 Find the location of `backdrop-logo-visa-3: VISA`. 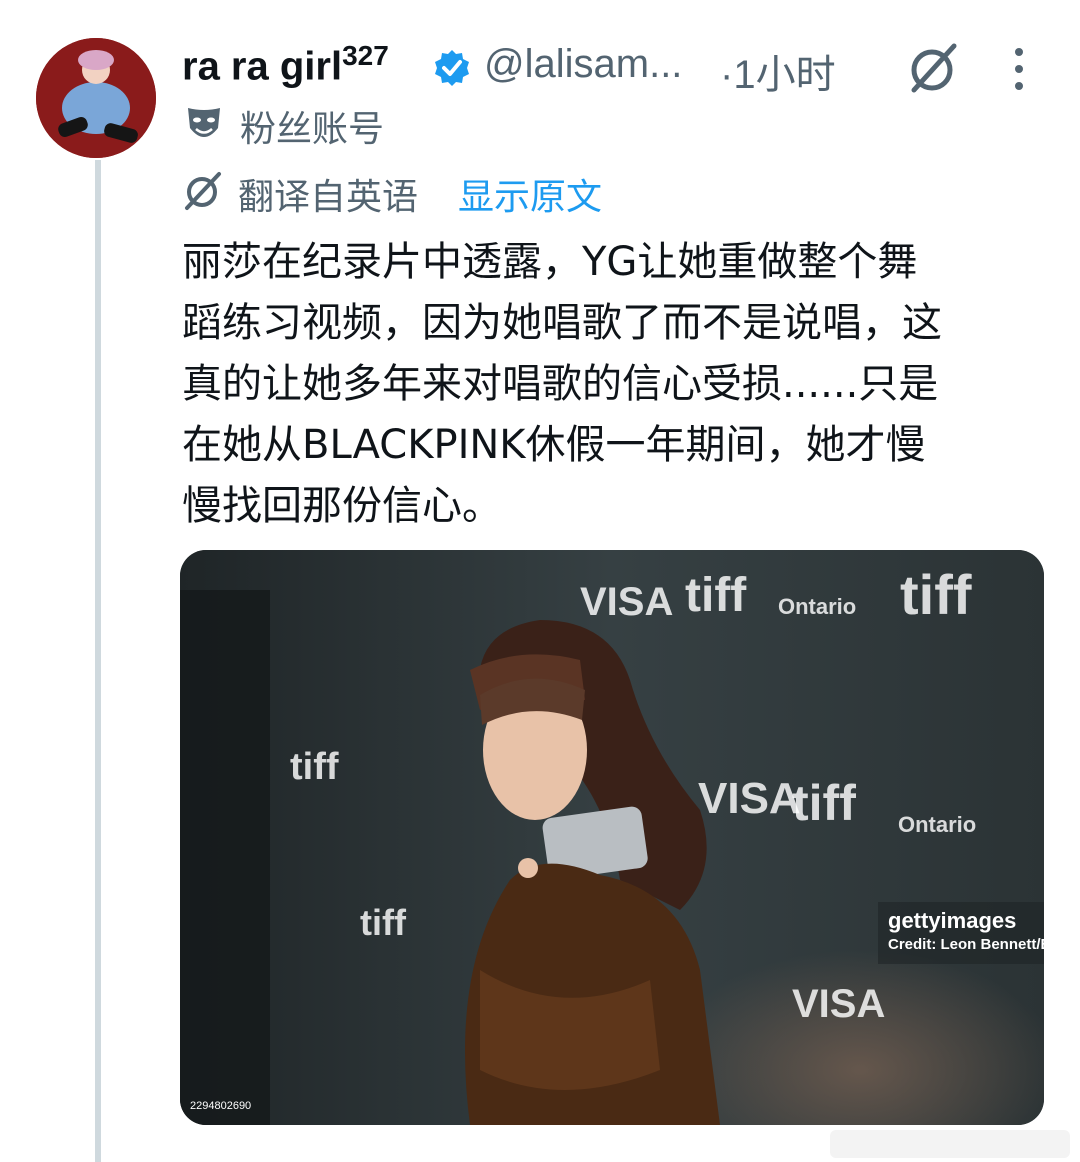

backdrop-logo-visa-3: VISA is located at coordinates (839, 1004).